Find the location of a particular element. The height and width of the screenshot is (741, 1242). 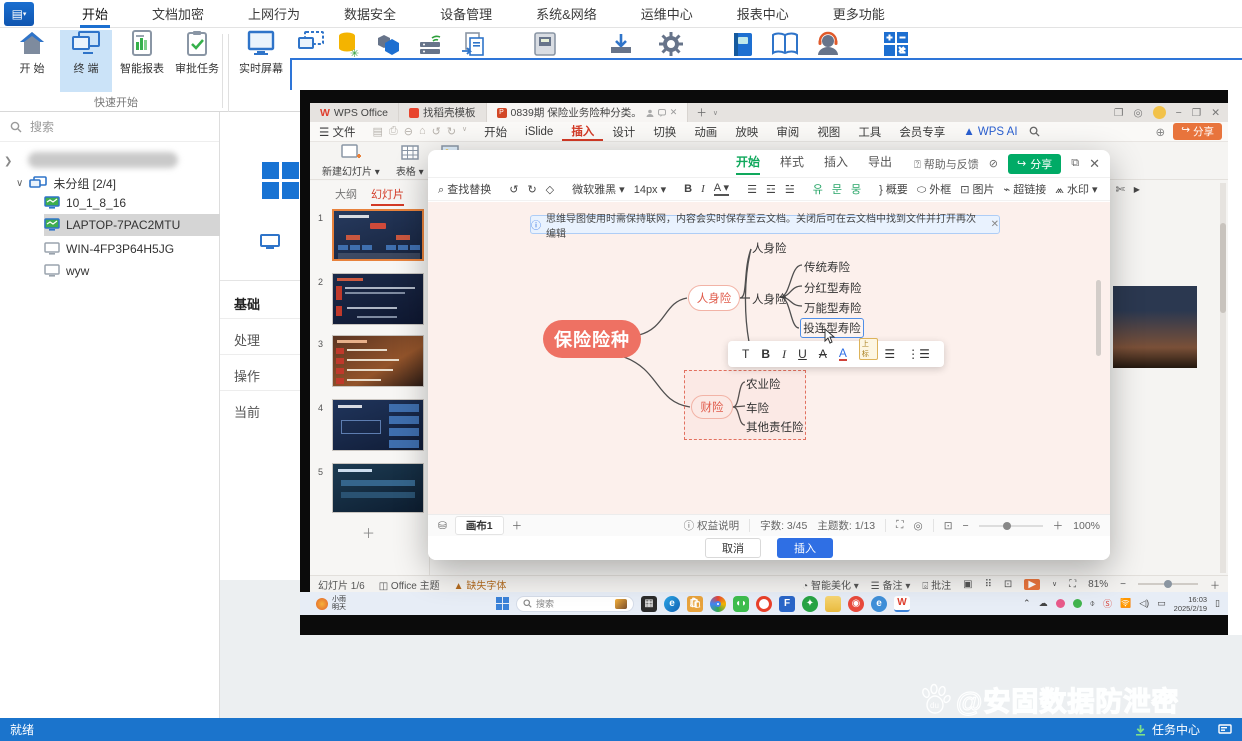

tab-list-icon: ∨ is located at coordinates (715, 113).